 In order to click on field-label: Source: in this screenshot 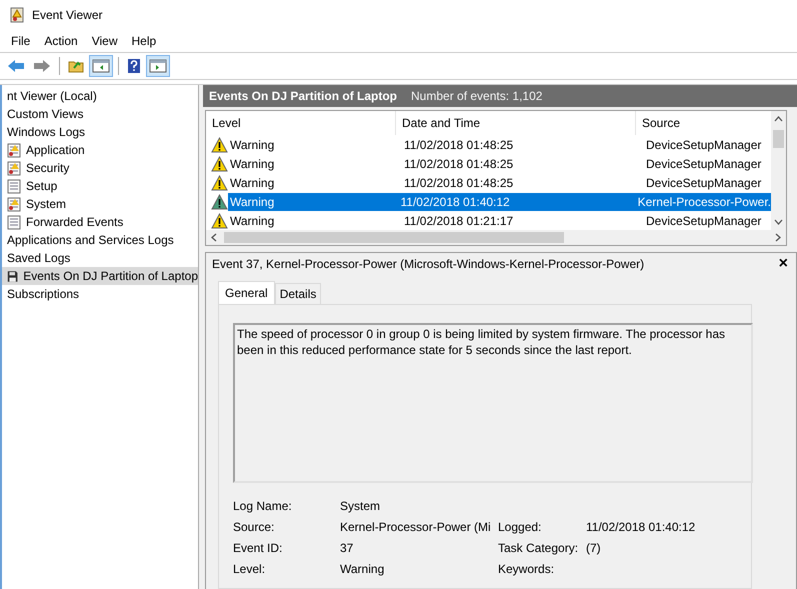, I will do `click(254, 527)`.